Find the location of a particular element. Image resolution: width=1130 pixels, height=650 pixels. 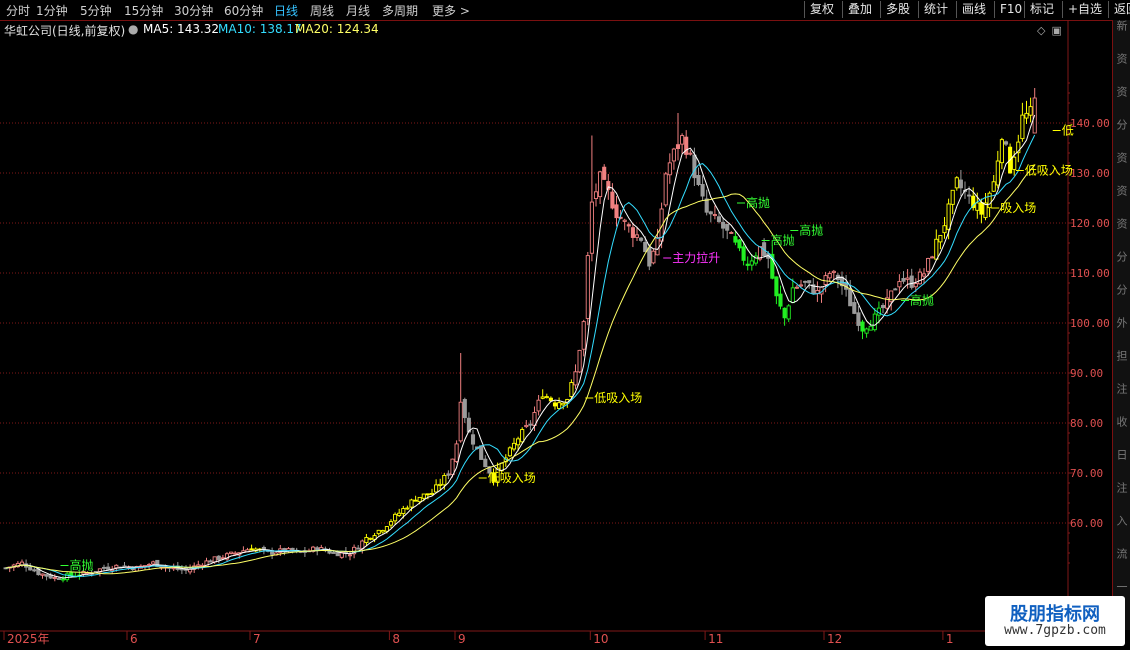

tool-button-2: 多股 is located at coordinates (897, 9).